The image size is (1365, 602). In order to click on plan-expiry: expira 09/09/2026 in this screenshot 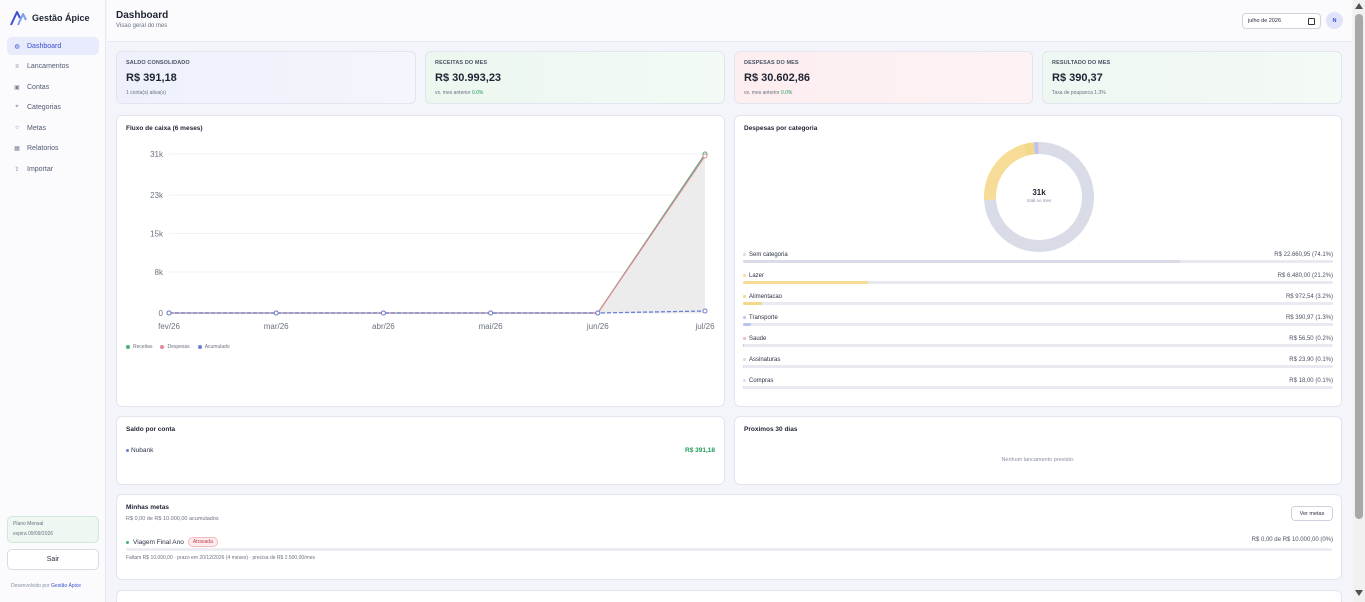, I will do `click(33, 534)`.